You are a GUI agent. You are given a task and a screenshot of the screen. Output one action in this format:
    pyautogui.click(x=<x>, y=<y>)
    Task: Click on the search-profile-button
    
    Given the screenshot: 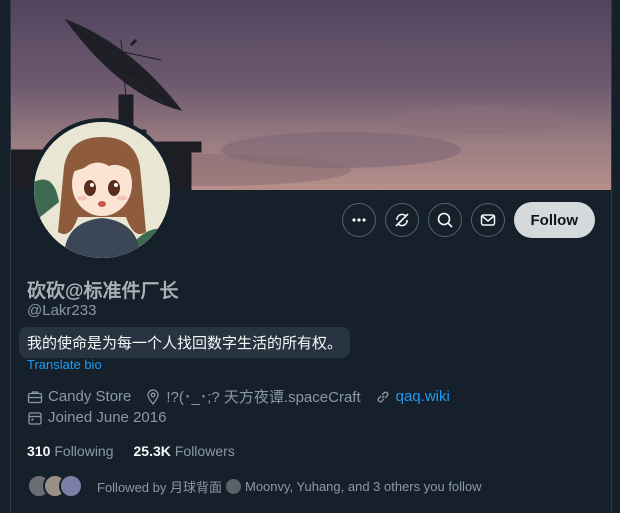 What is the action you would take?
    pyautogui.click(x=444, y=220)
    